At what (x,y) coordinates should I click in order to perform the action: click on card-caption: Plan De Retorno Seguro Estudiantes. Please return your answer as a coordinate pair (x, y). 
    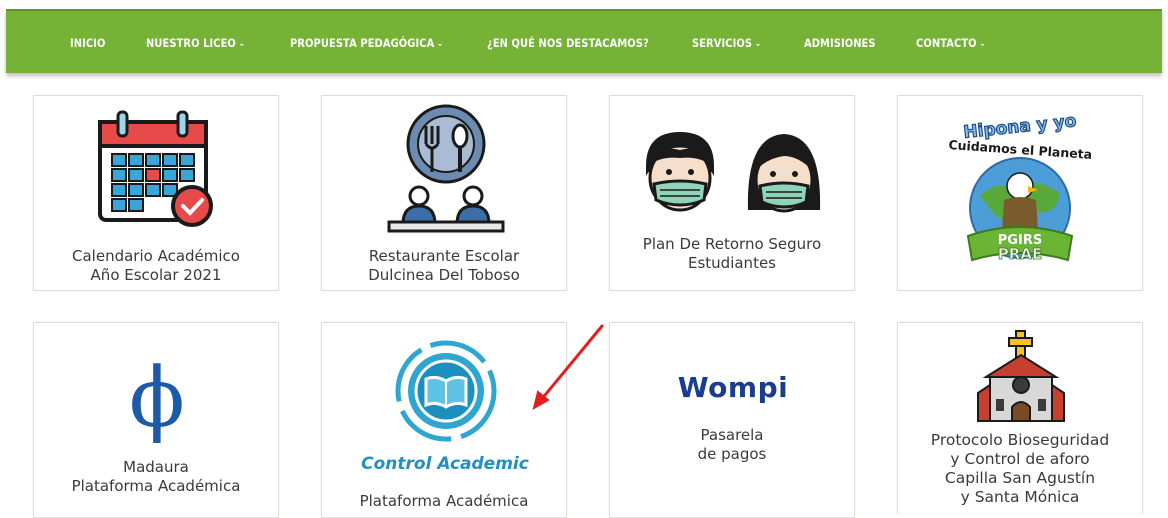
    Looking at the image, I should click on (732, 254).